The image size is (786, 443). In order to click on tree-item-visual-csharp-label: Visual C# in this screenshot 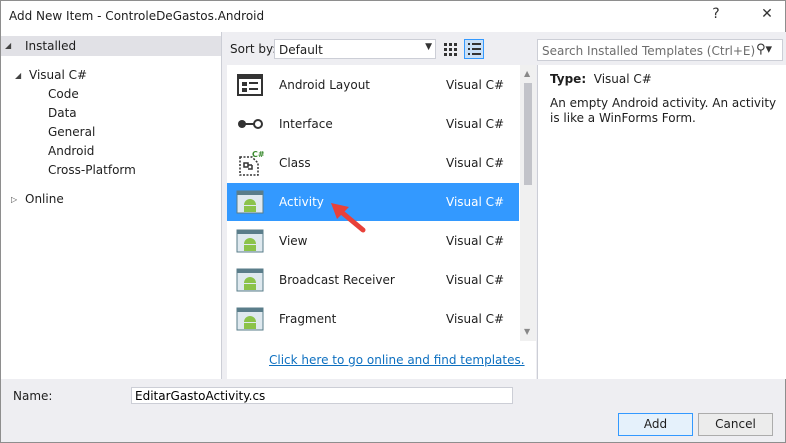, I will do `click(58, 75)`.